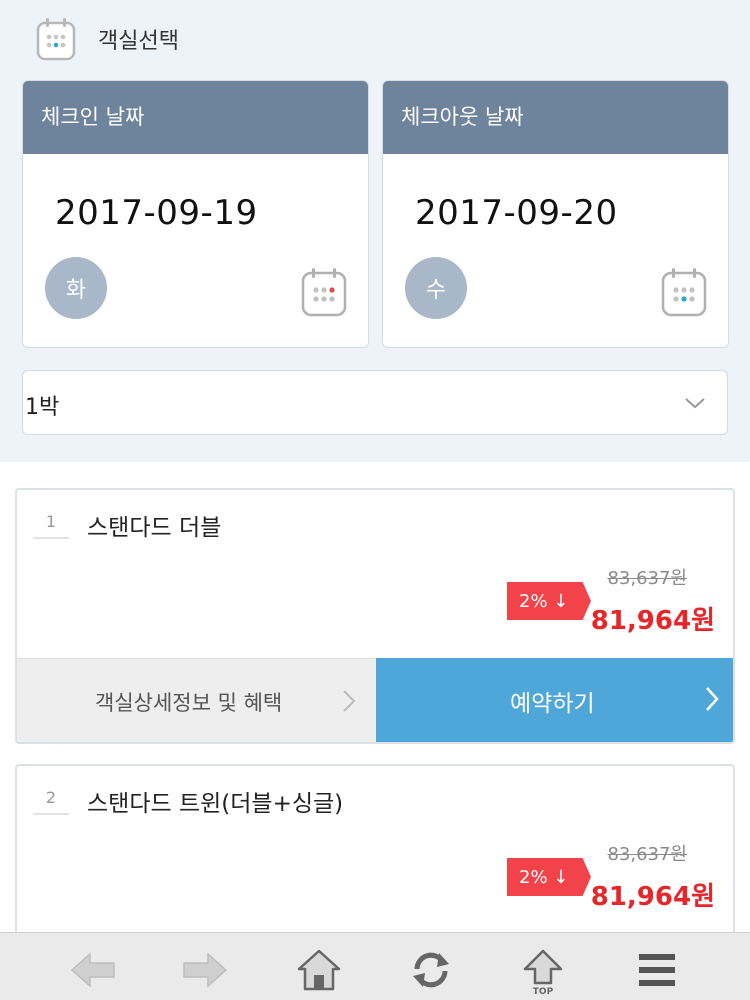 This screenshot has width=750, height=1000. Describe the element at coordinates (684, 292) in the screenshot. I see `checkout-calendar-icon` at that location.